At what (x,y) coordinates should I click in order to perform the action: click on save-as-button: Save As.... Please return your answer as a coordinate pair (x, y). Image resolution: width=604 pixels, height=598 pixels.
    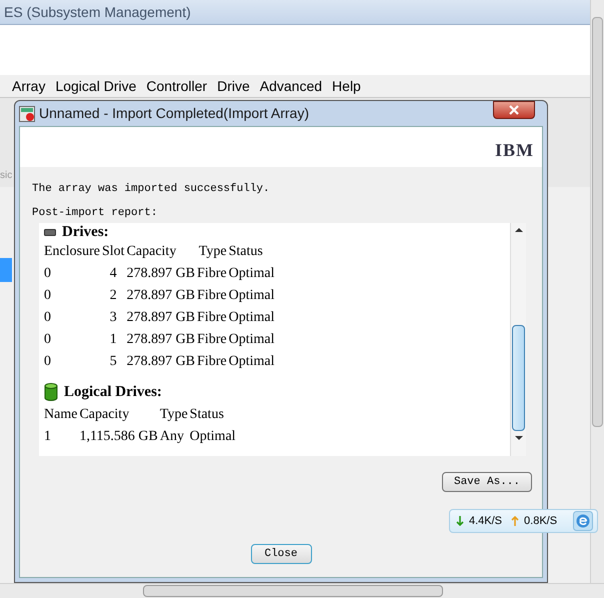
    Looking at the image, I should click on (487, 482).